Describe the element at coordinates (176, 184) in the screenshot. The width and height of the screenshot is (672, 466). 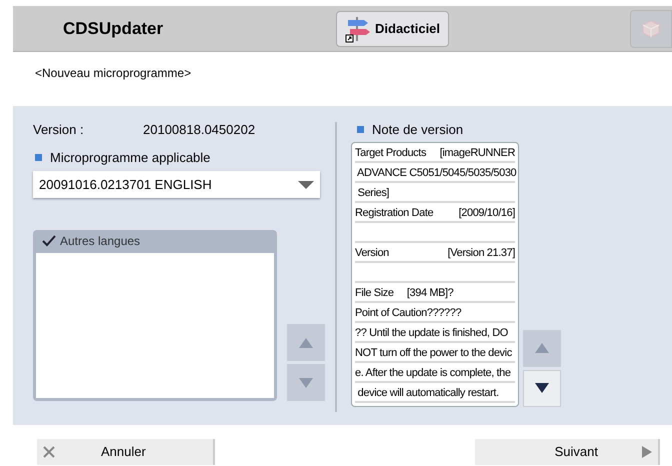
I see `firmware-dropdown: 20091016.0213701 ENGLISH` at that location.